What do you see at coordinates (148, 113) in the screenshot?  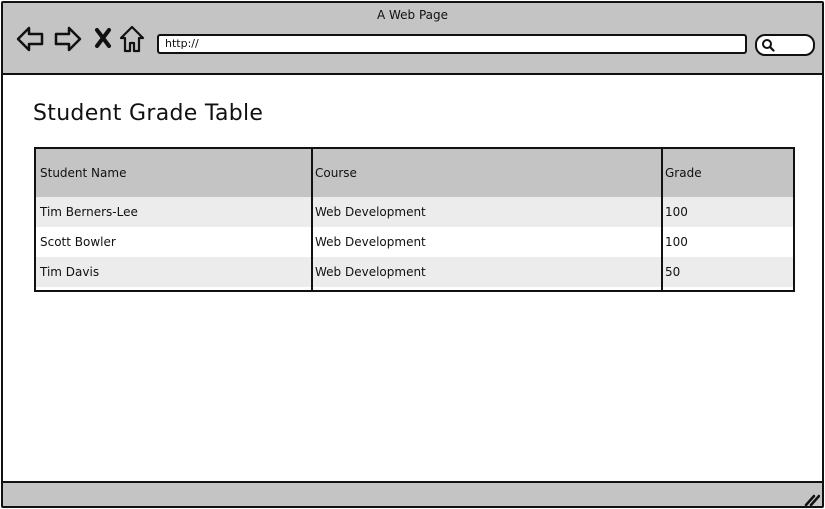 I see `page-title: Student Grade Table` at bounding box center [148, 113].